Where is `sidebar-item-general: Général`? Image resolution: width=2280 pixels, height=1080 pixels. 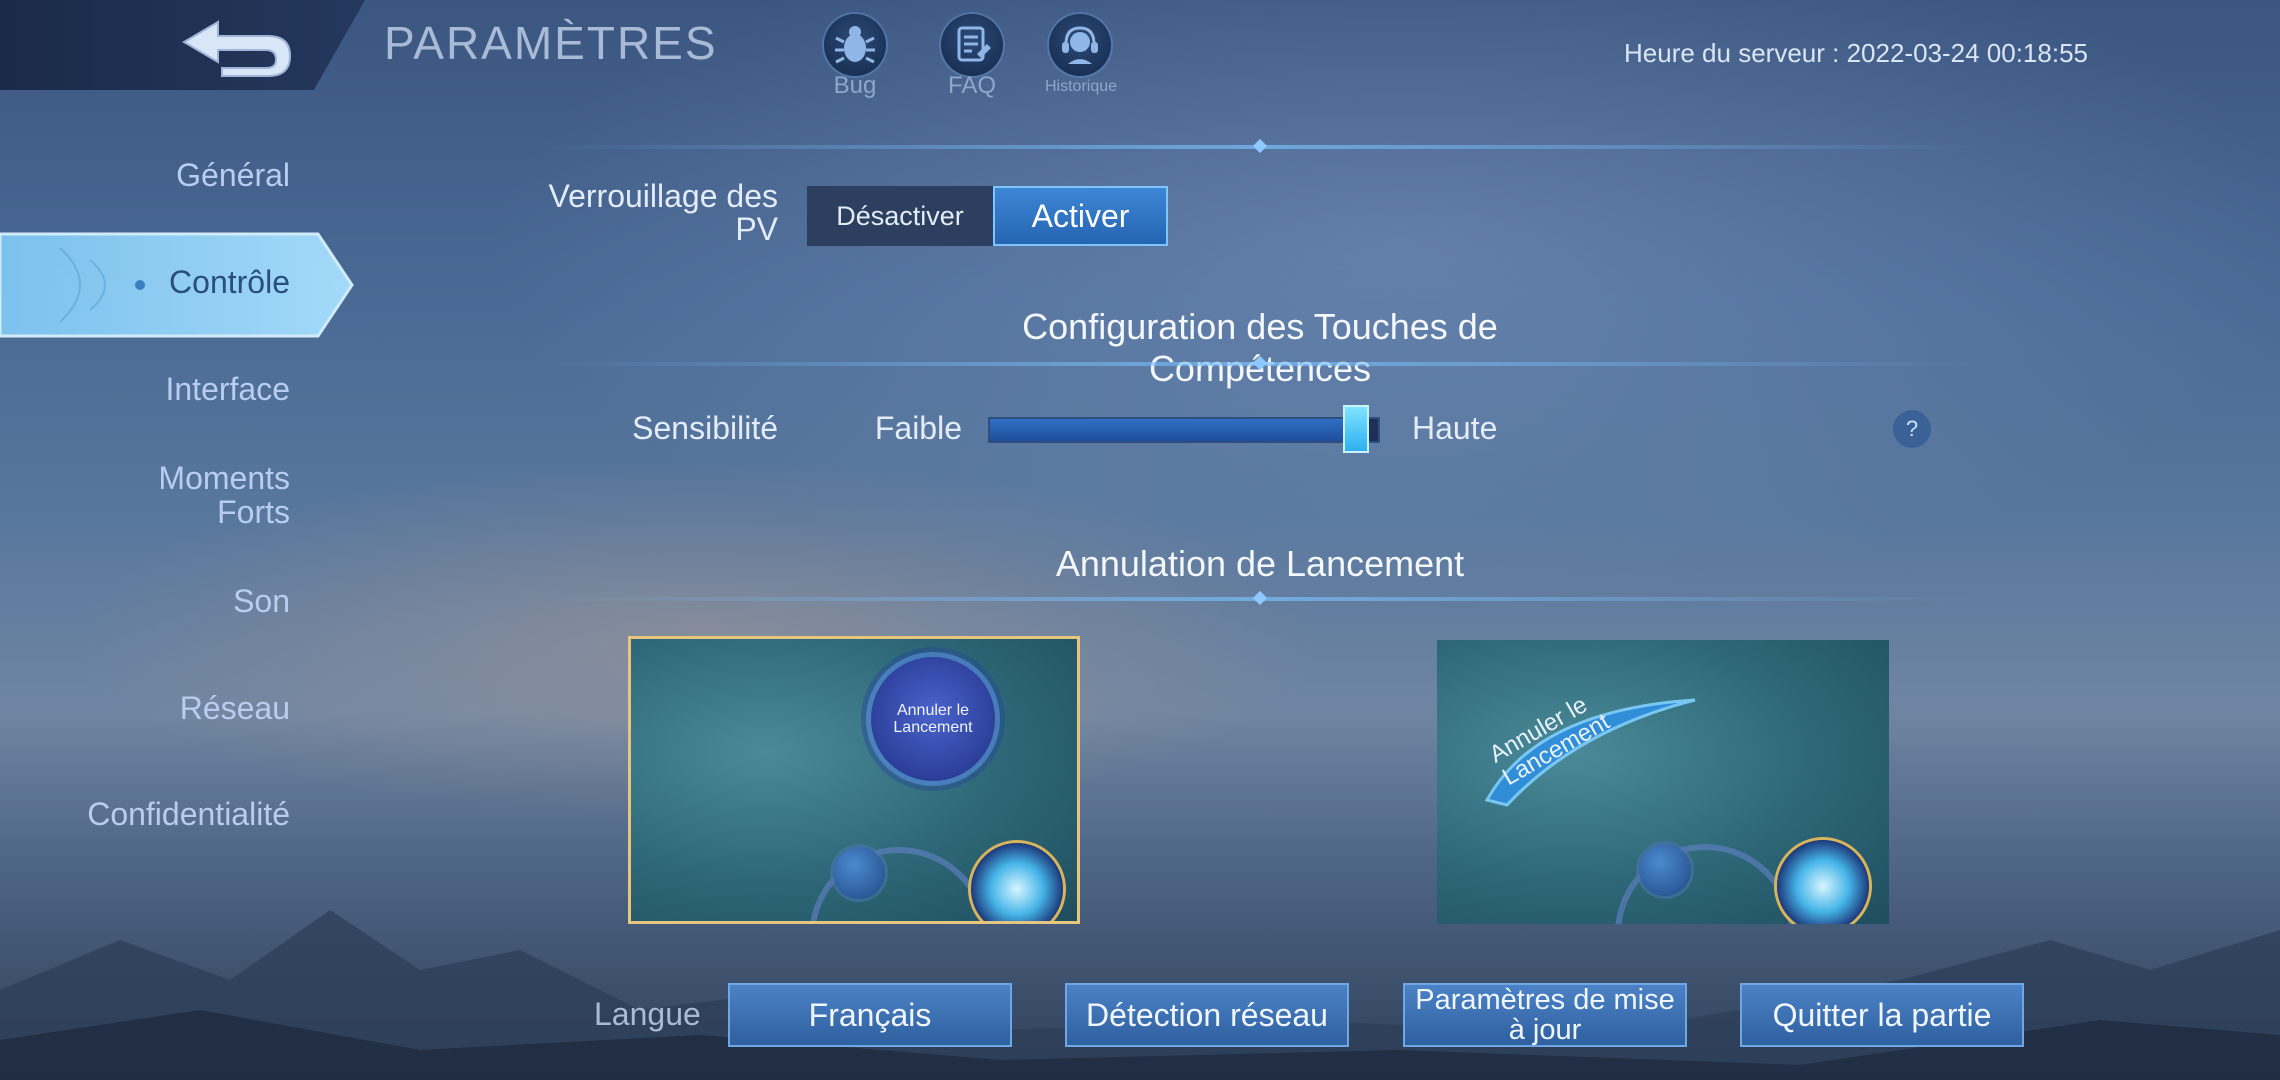
sidebar-item-general: Général is located at coordinates (233, 175).